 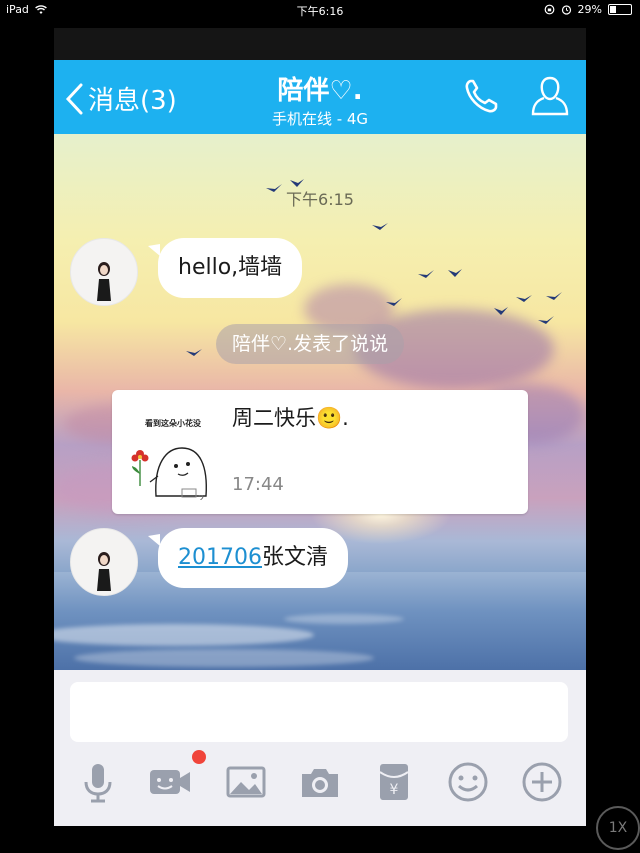 I want to click on zoom-button: 1X, so click(x=618, y=828).